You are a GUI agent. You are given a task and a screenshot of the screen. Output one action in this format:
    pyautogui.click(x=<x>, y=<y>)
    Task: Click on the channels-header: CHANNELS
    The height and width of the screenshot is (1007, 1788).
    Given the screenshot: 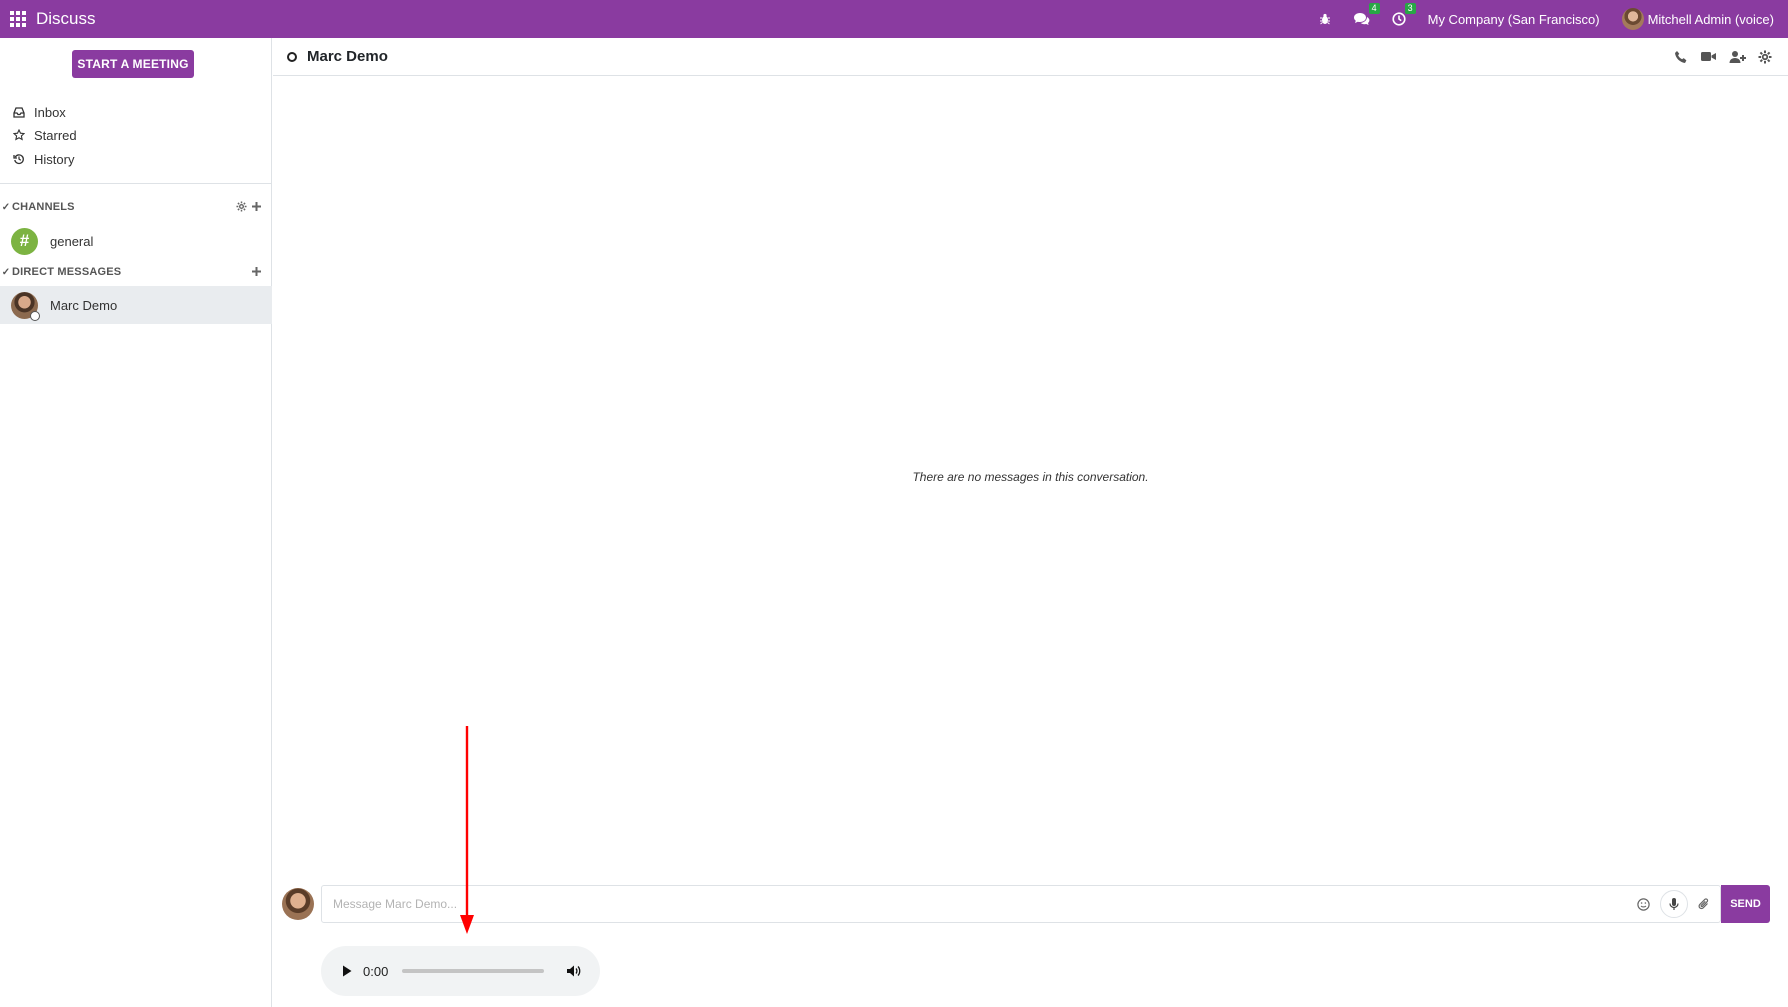 What is the action you would take?
    pyautogui.click(x=43, y=207)
    